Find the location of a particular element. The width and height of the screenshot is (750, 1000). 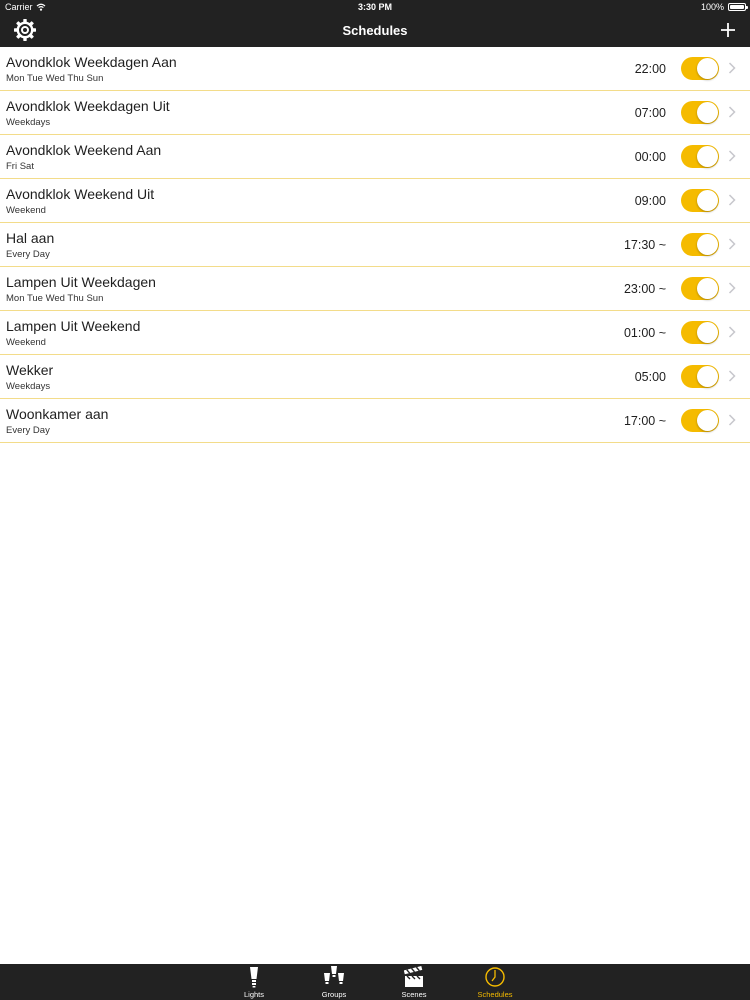

status-right: 100% is located at coordinates (724, 7).